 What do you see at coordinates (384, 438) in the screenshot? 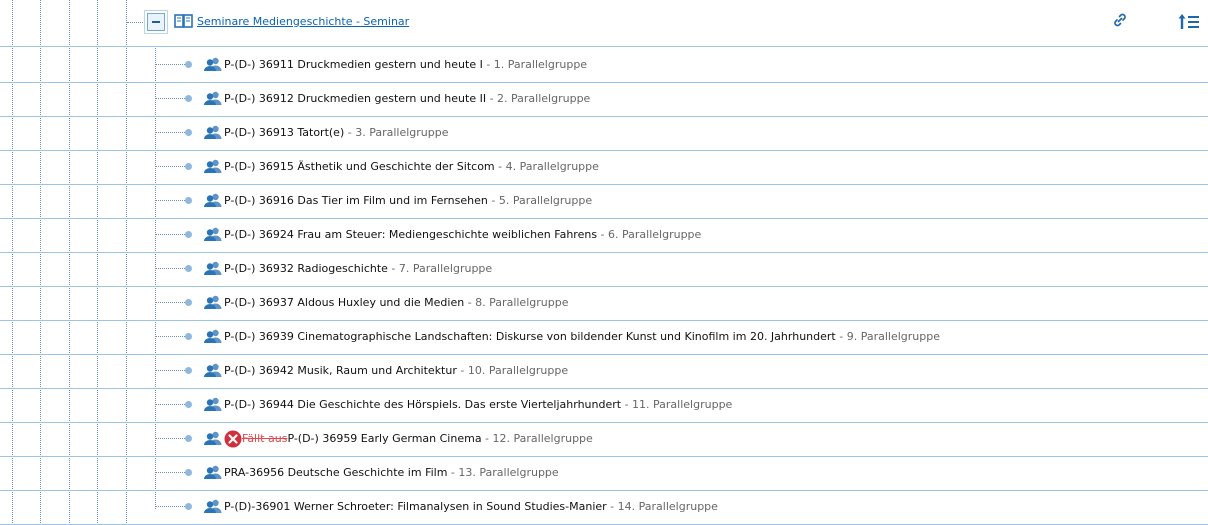
I see `course-title: P-(D-) 36959 Early German Cinema` at bounding box center [384, 438].